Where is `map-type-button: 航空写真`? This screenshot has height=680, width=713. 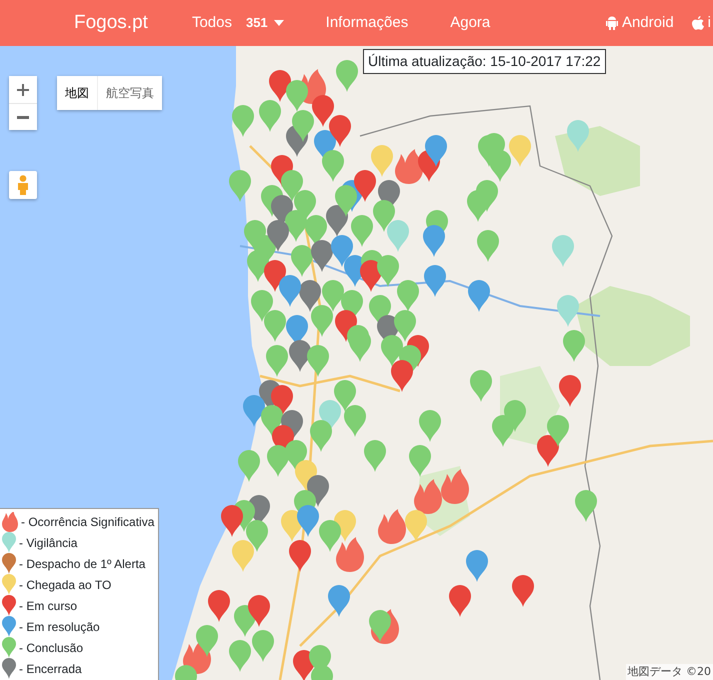
map-type-button: 航空写真 is located at coordinates (129, 93).